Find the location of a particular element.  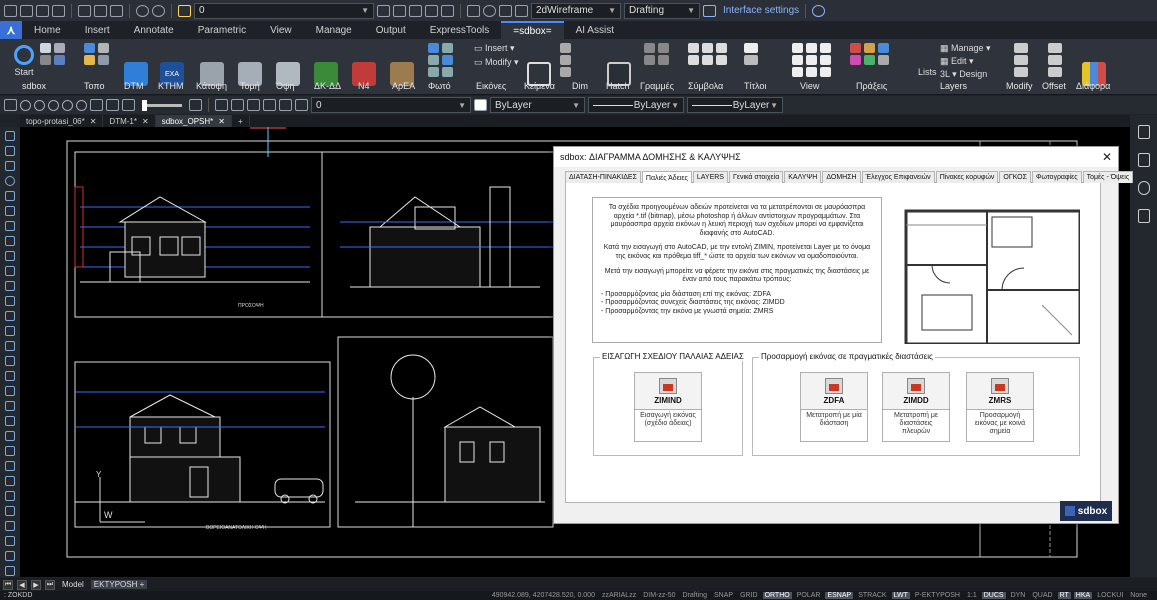

doc-tab-topo: topo-protasi_06* ✕ is located at coordinates (62, 121).